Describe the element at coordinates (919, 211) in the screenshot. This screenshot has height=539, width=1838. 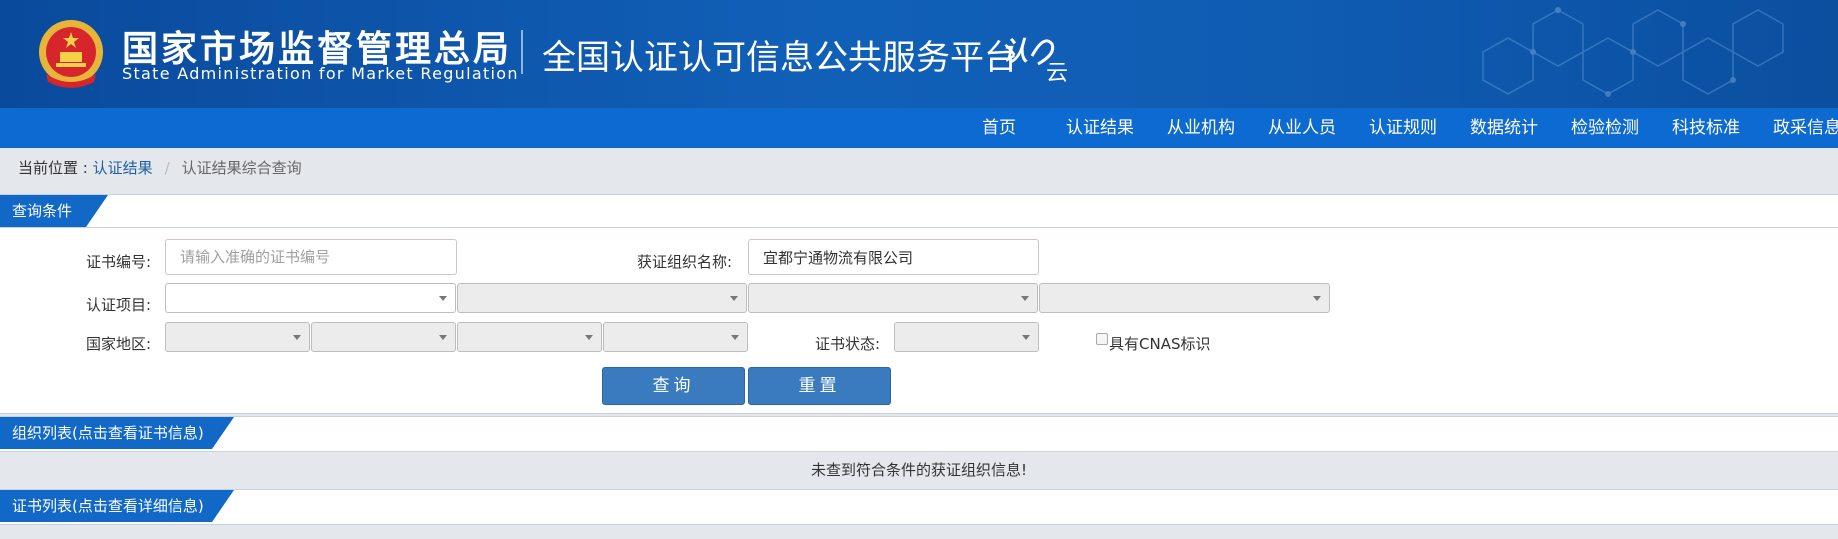
I see `query-panel-header: 查询条件` at that location.